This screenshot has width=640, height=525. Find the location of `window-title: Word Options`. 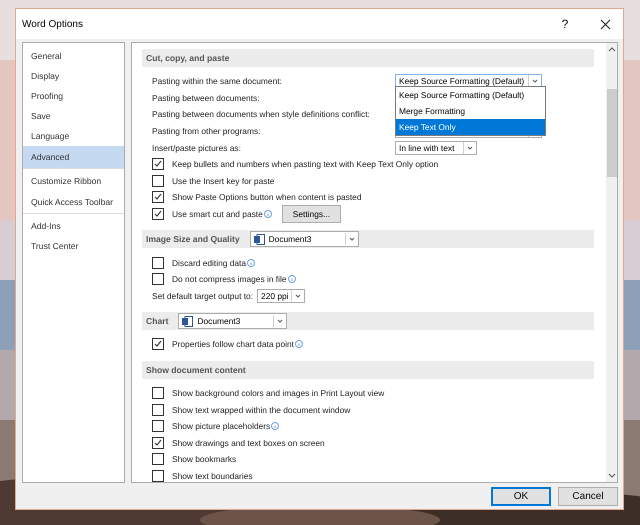

window-title: Word Options is located at coordinates (53, 24).